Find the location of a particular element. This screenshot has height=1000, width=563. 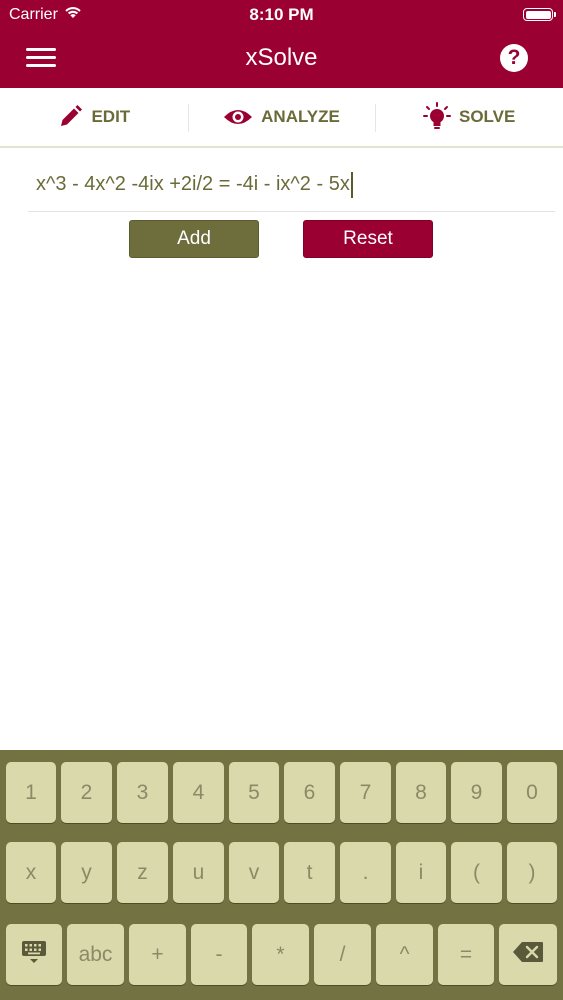

key-u: u is located at coordinates (198, 872).